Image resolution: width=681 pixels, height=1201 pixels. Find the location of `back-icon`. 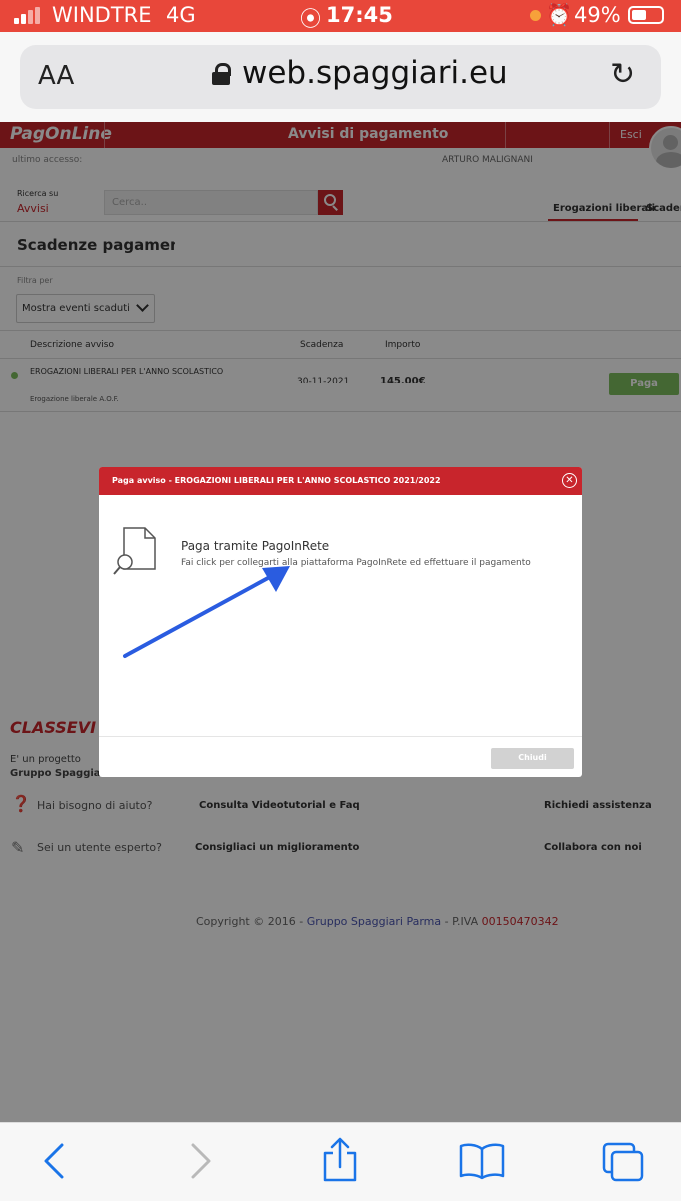

back-icon is located at coordinates (55, 1161).